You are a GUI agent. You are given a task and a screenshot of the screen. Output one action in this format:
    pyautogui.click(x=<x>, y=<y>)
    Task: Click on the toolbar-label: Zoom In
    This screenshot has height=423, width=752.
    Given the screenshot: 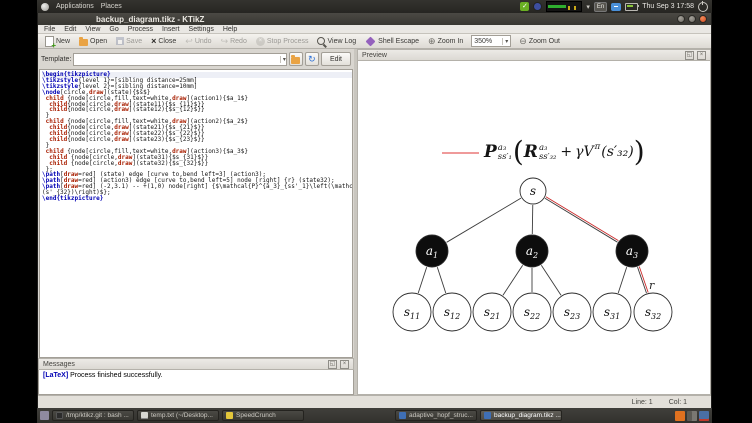 What is the action you would take?
    pyautogui.click(x=450, y=41)
    